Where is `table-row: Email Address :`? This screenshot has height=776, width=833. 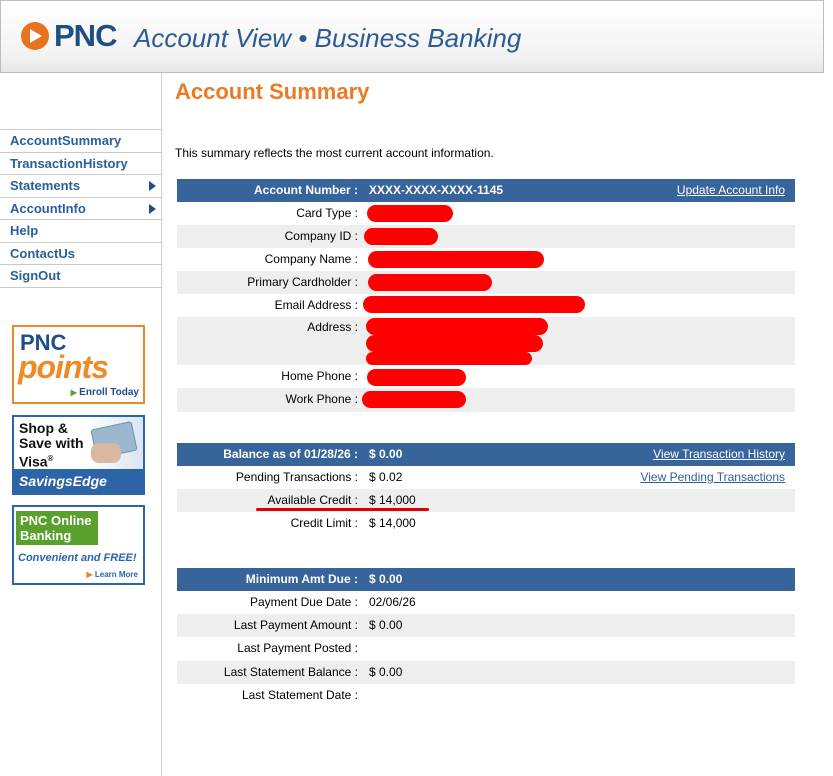
table-row: Email Address : is located at coordinates (486, 305).